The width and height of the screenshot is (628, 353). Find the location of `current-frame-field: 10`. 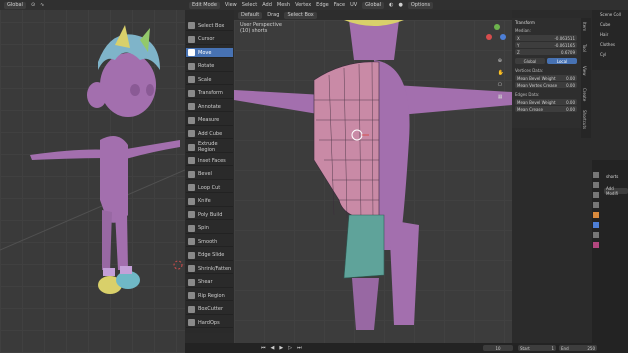

current-frame-field: 10 is located at coordinates (498, 348).